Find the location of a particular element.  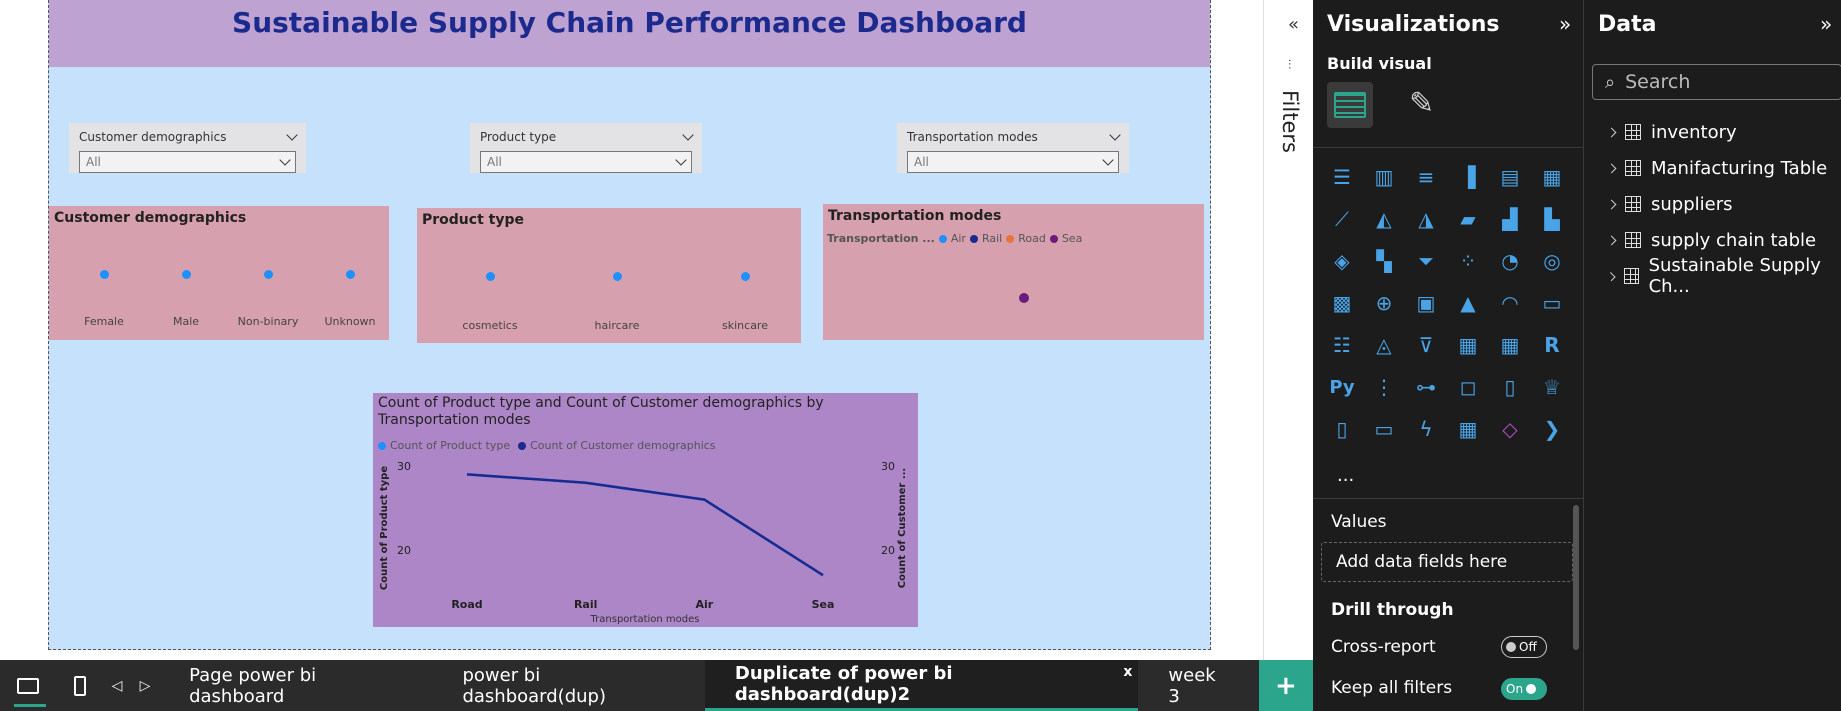

collapse-icon: « is located at coordinates (1293, 24).